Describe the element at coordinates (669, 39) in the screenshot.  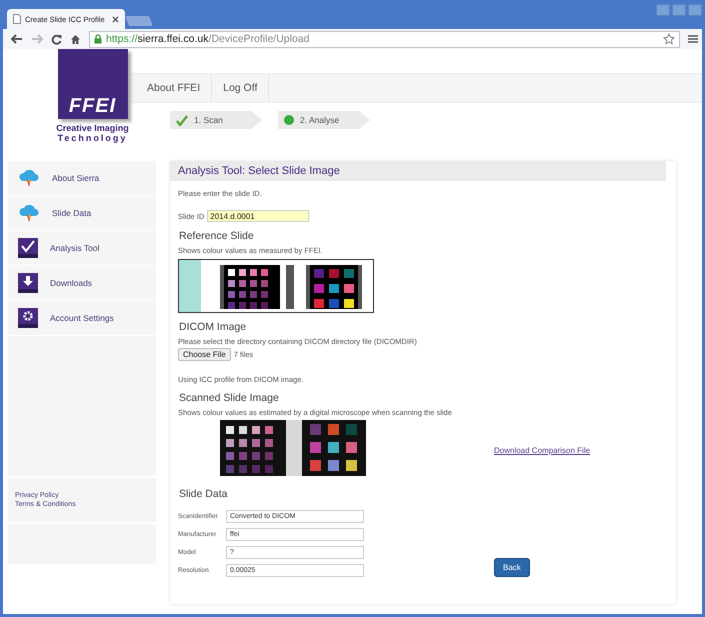
I see `star-icon` at that location.